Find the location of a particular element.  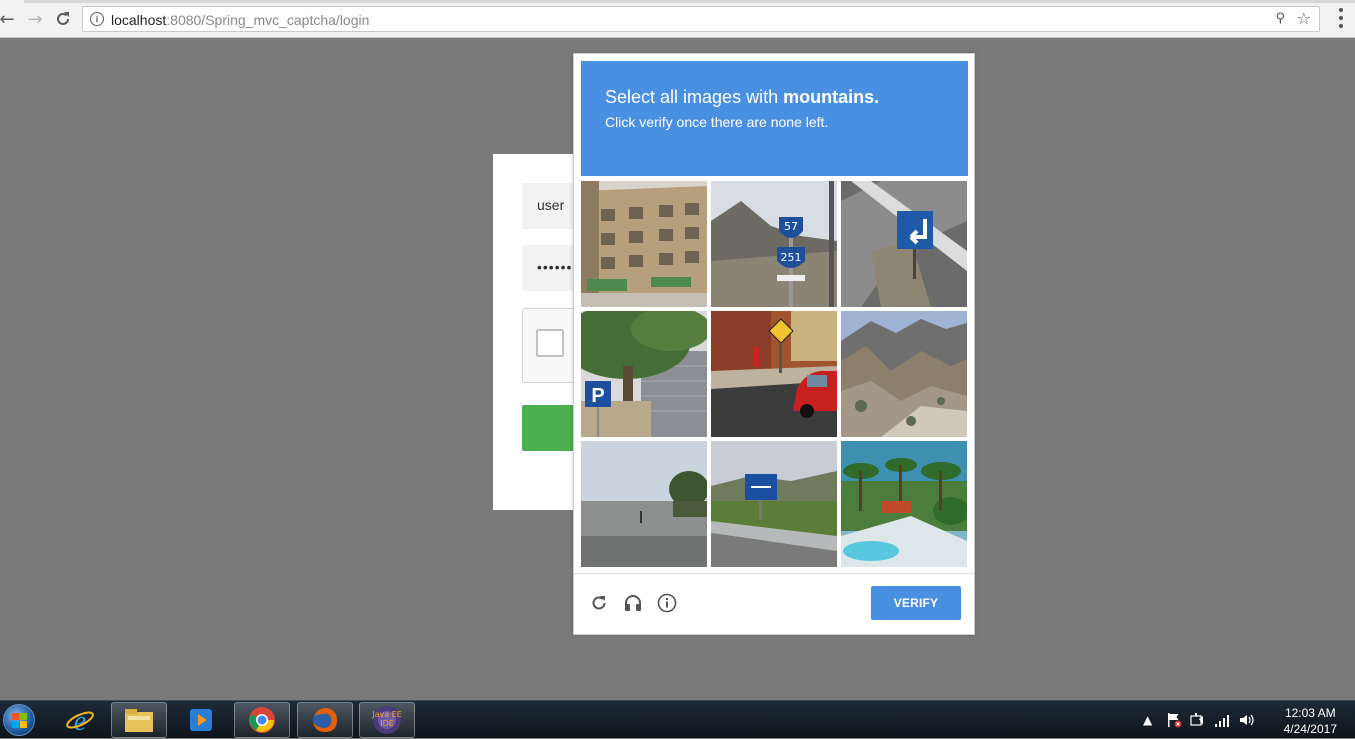

active-tab-edge is located at coordinates (12, 1).